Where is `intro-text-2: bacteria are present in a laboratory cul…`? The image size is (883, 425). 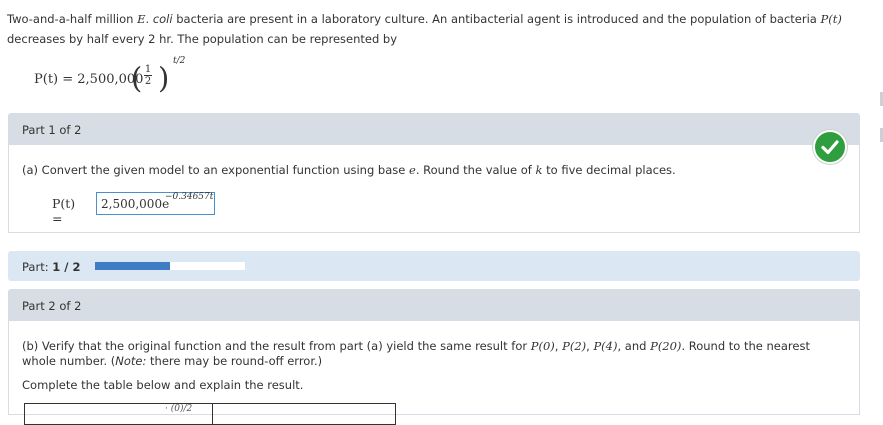
intro-text-2: bacteria are present in a laboratory cul… is located at coordinates (496, 19).